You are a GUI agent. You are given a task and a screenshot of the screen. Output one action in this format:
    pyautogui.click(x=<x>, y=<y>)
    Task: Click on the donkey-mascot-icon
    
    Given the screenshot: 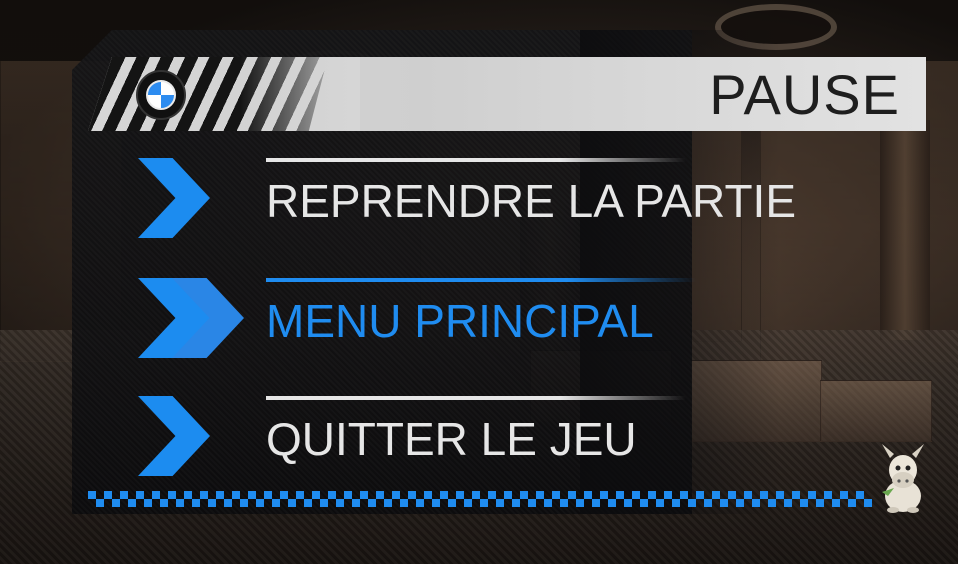 What is the action you would take?
    pyautogui.click(x=903, y=478)
    